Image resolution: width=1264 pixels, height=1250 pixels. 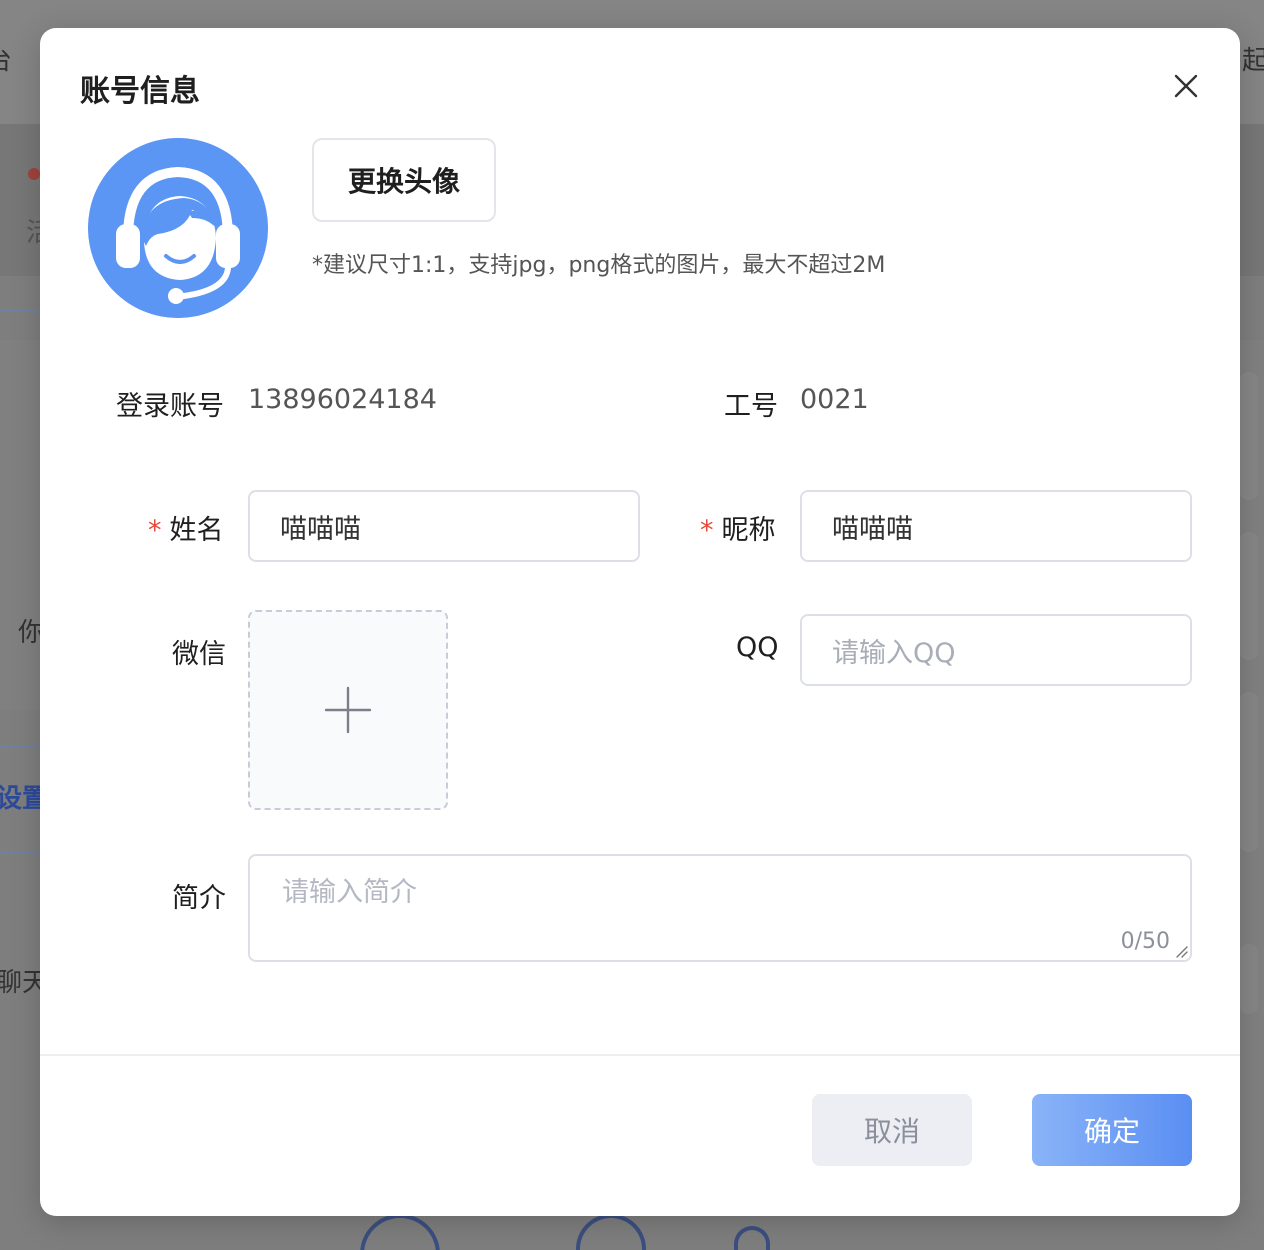 I want to click on qq-input: 请输入QQ, so click(x=996, y=650).